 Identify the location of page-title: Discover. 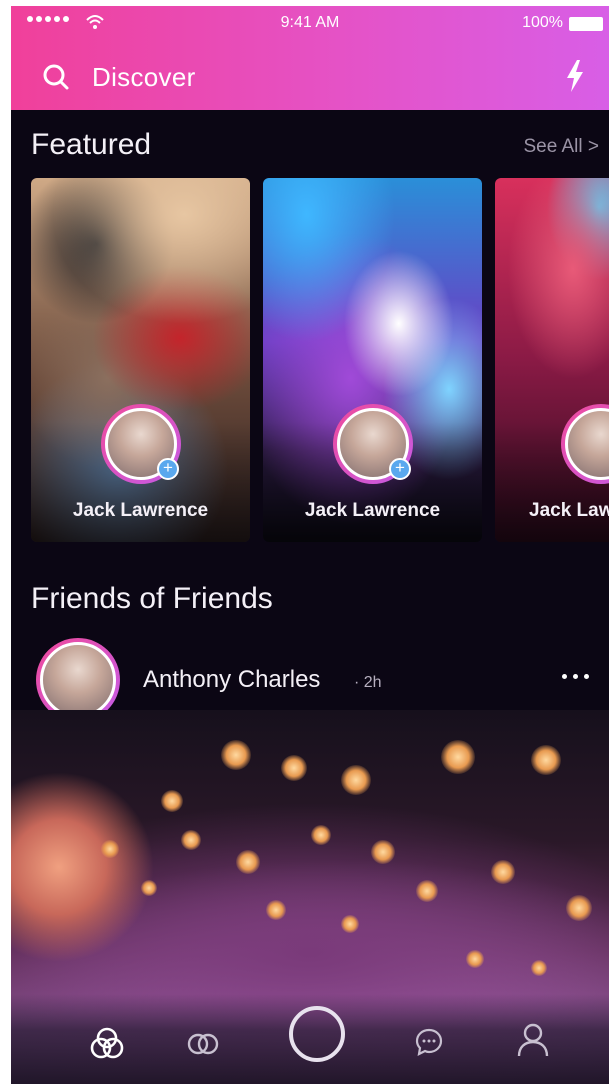
(144, 77).